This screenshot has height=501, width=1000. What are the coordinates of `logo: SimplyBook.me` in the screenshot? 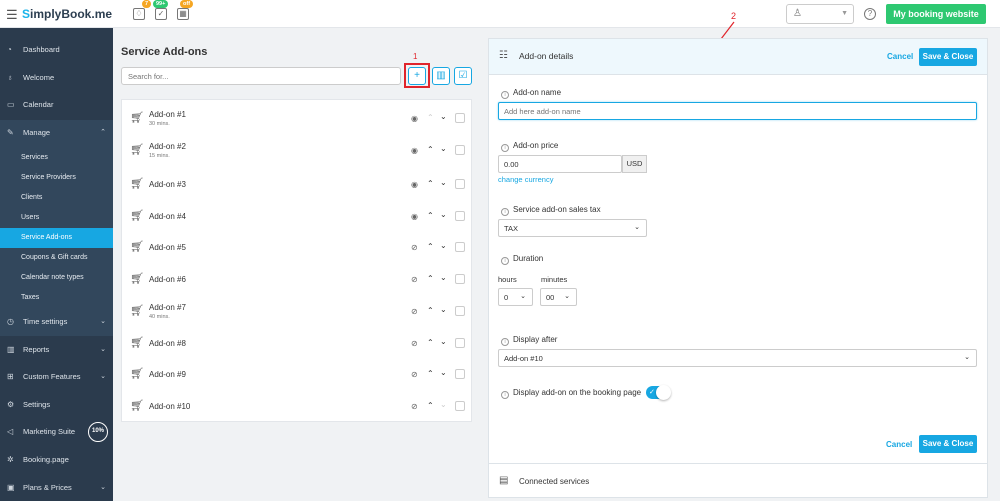 It's located at (67, 14).